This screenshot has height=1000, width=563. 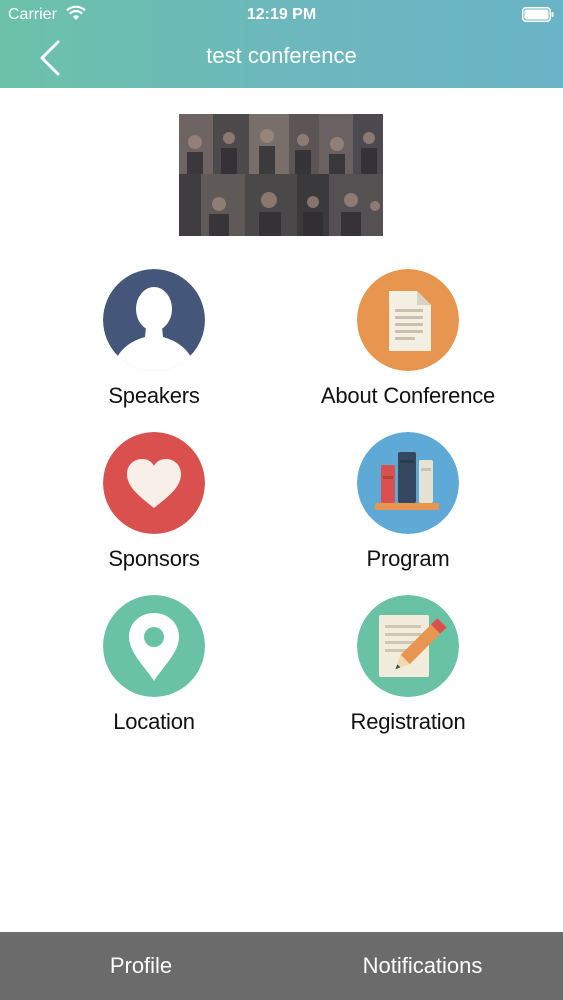 I want to click on status-time: 12:19 PM, so click(x=281, y=14).